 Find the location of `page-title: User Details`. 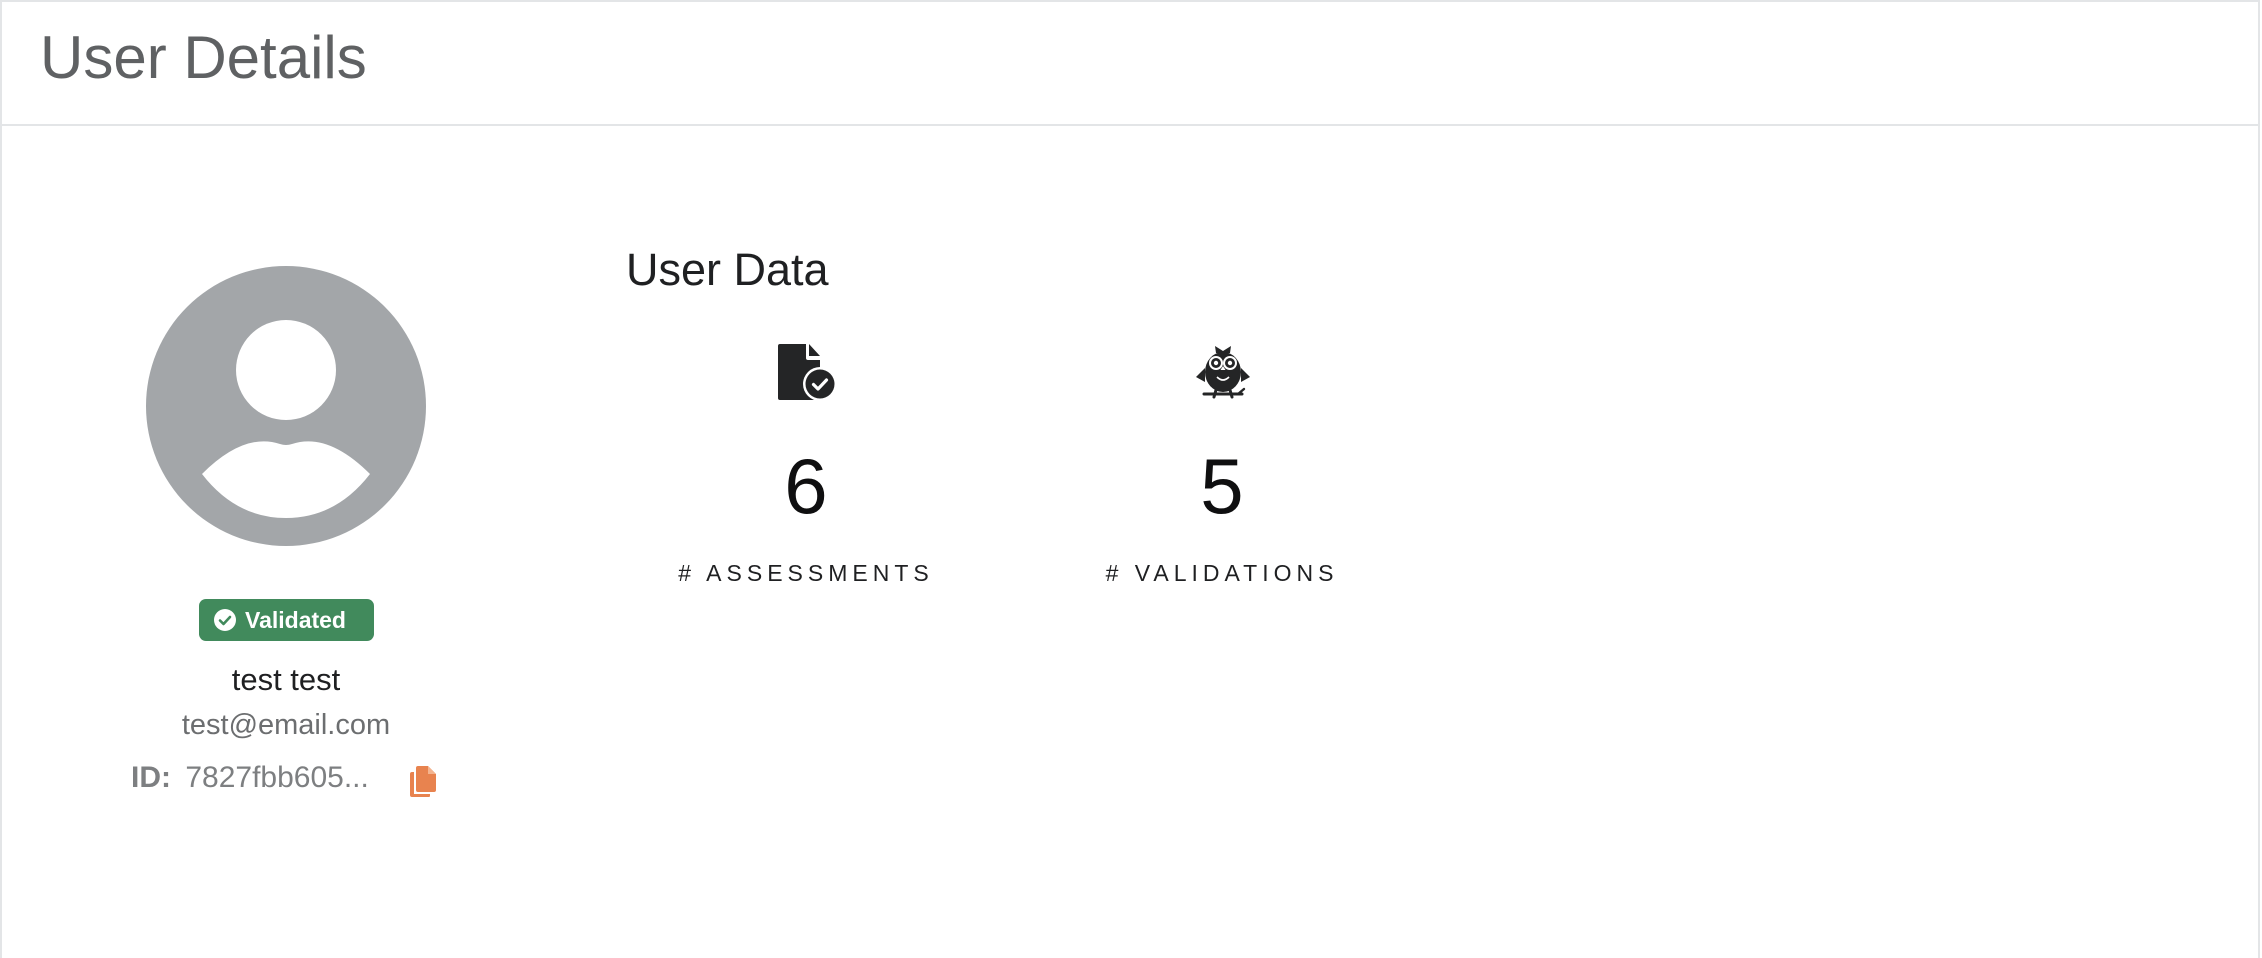

page-title: User Details is located at coordinates (203, 57).